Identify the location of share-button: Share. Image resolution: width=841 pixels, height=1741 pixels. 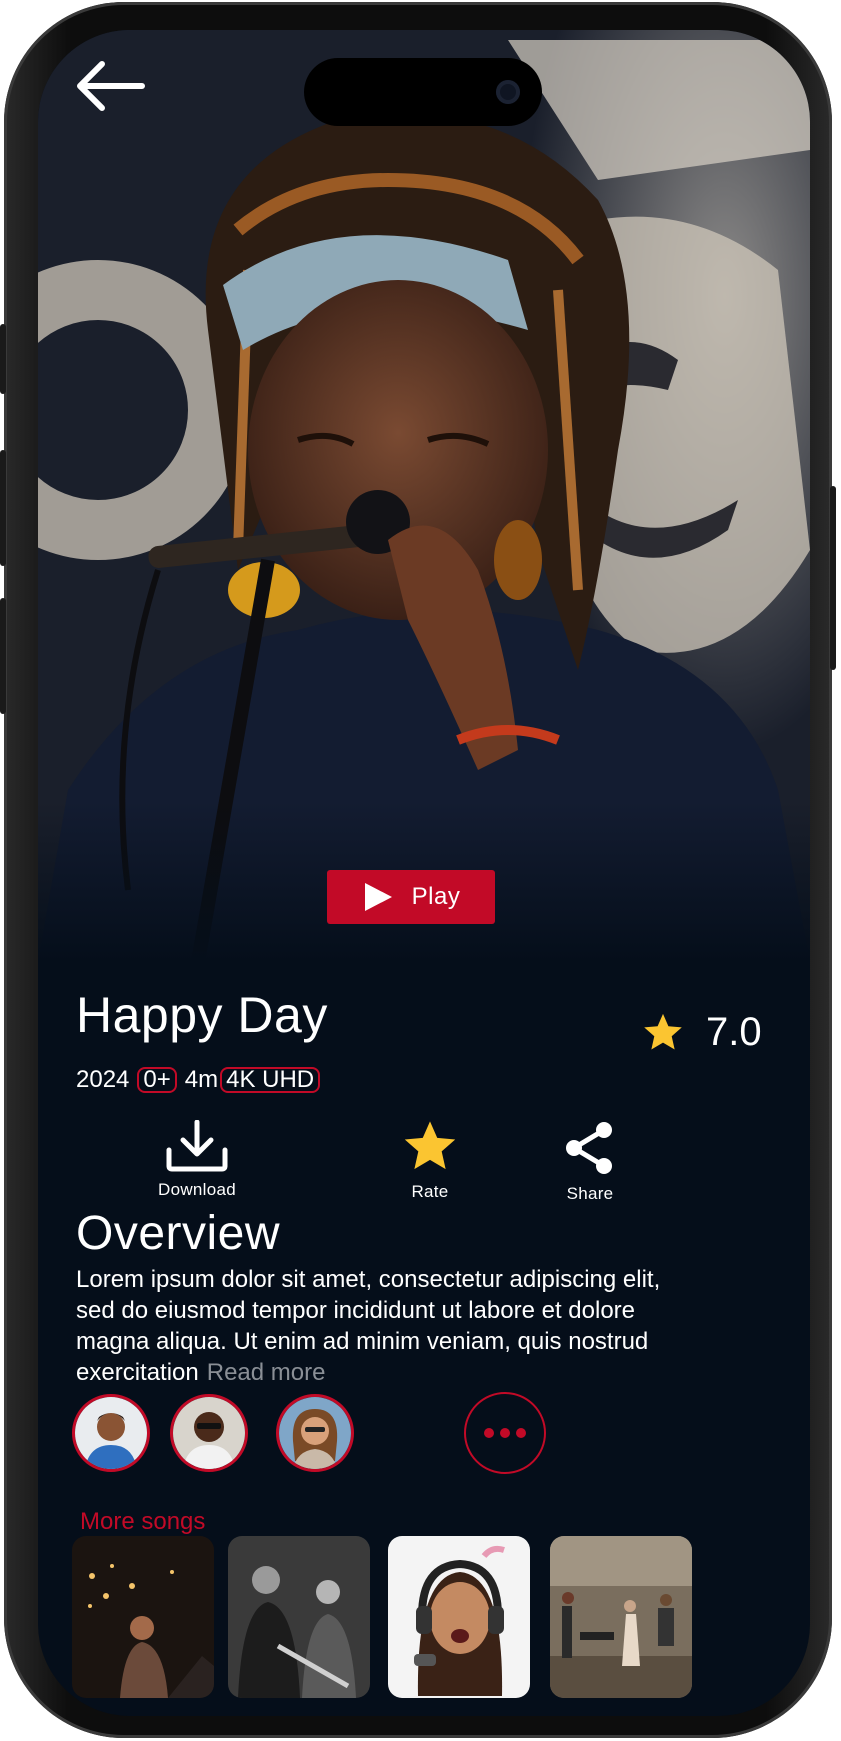
(590, 1162).